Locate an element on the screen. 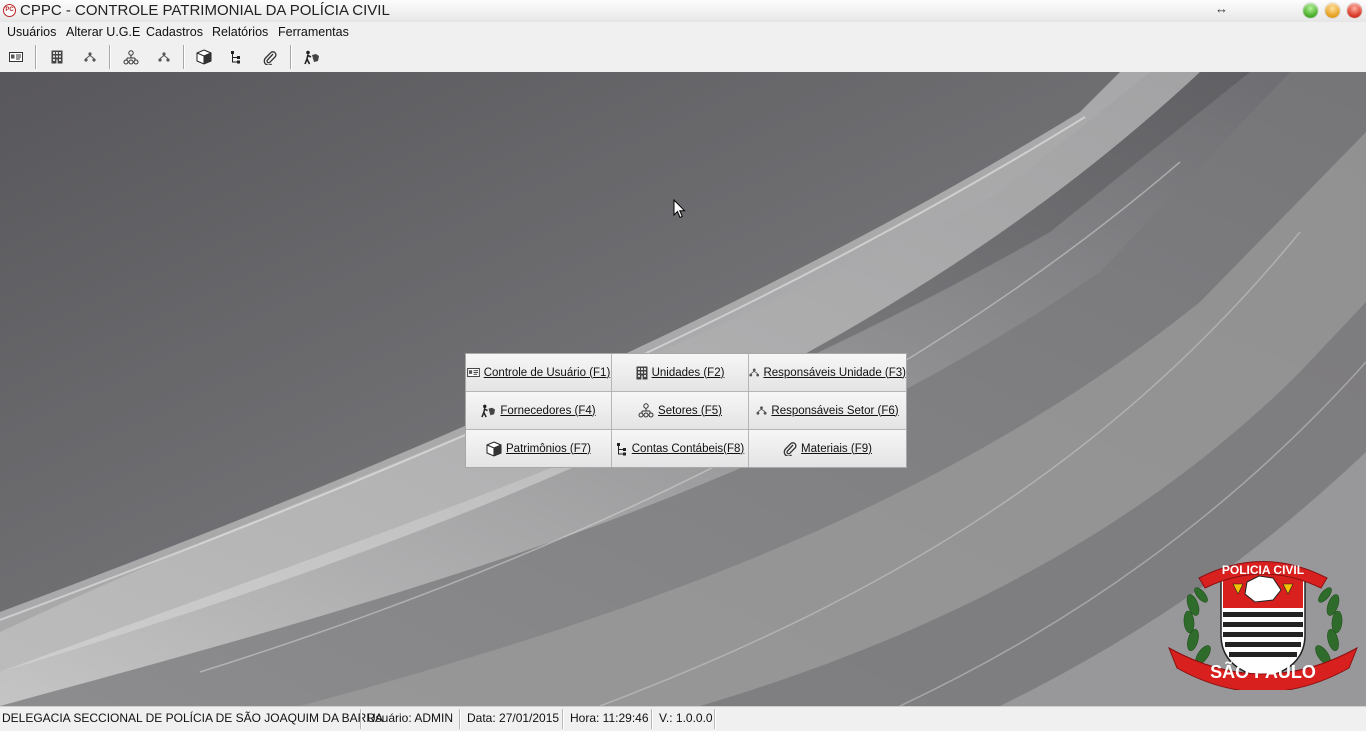  toolbar-sectors-button is located at coordinates (131, 57).